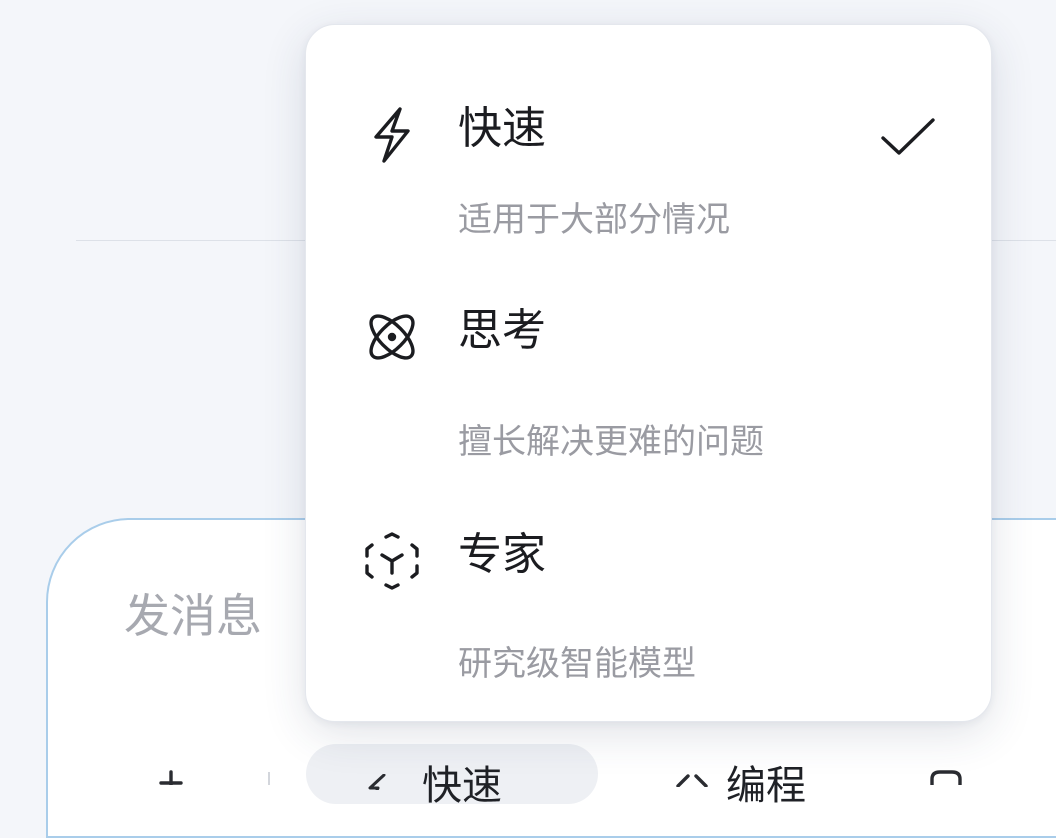 This screenshot has height=838, width=1056. Describe the element at coordinates (502, 128) in the screenshot. I see `model-option-title: 快速` at that location.